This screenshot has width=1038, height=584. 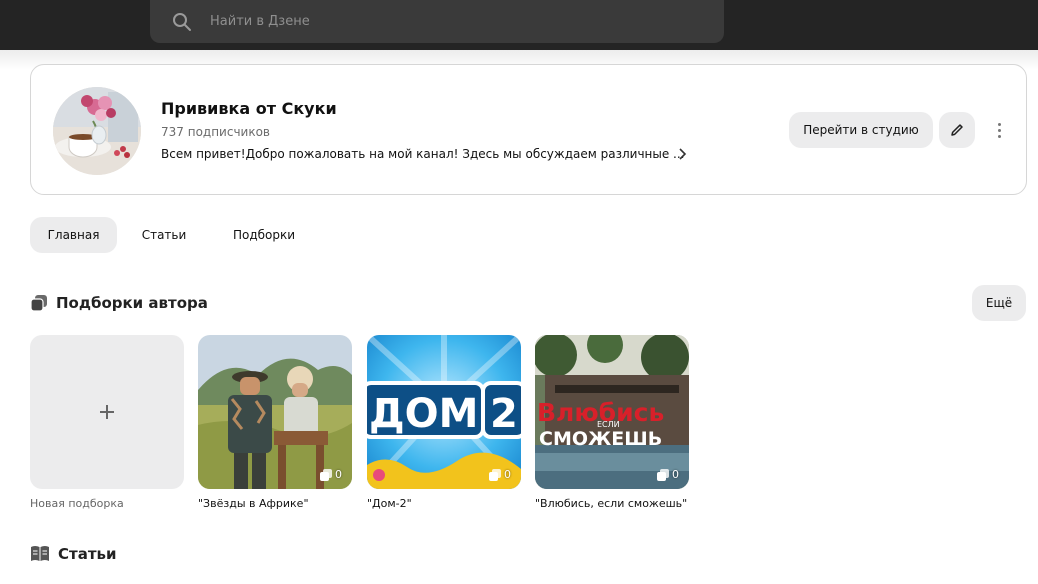 I want to click on pencil-icon, so click(x=957, y=130).